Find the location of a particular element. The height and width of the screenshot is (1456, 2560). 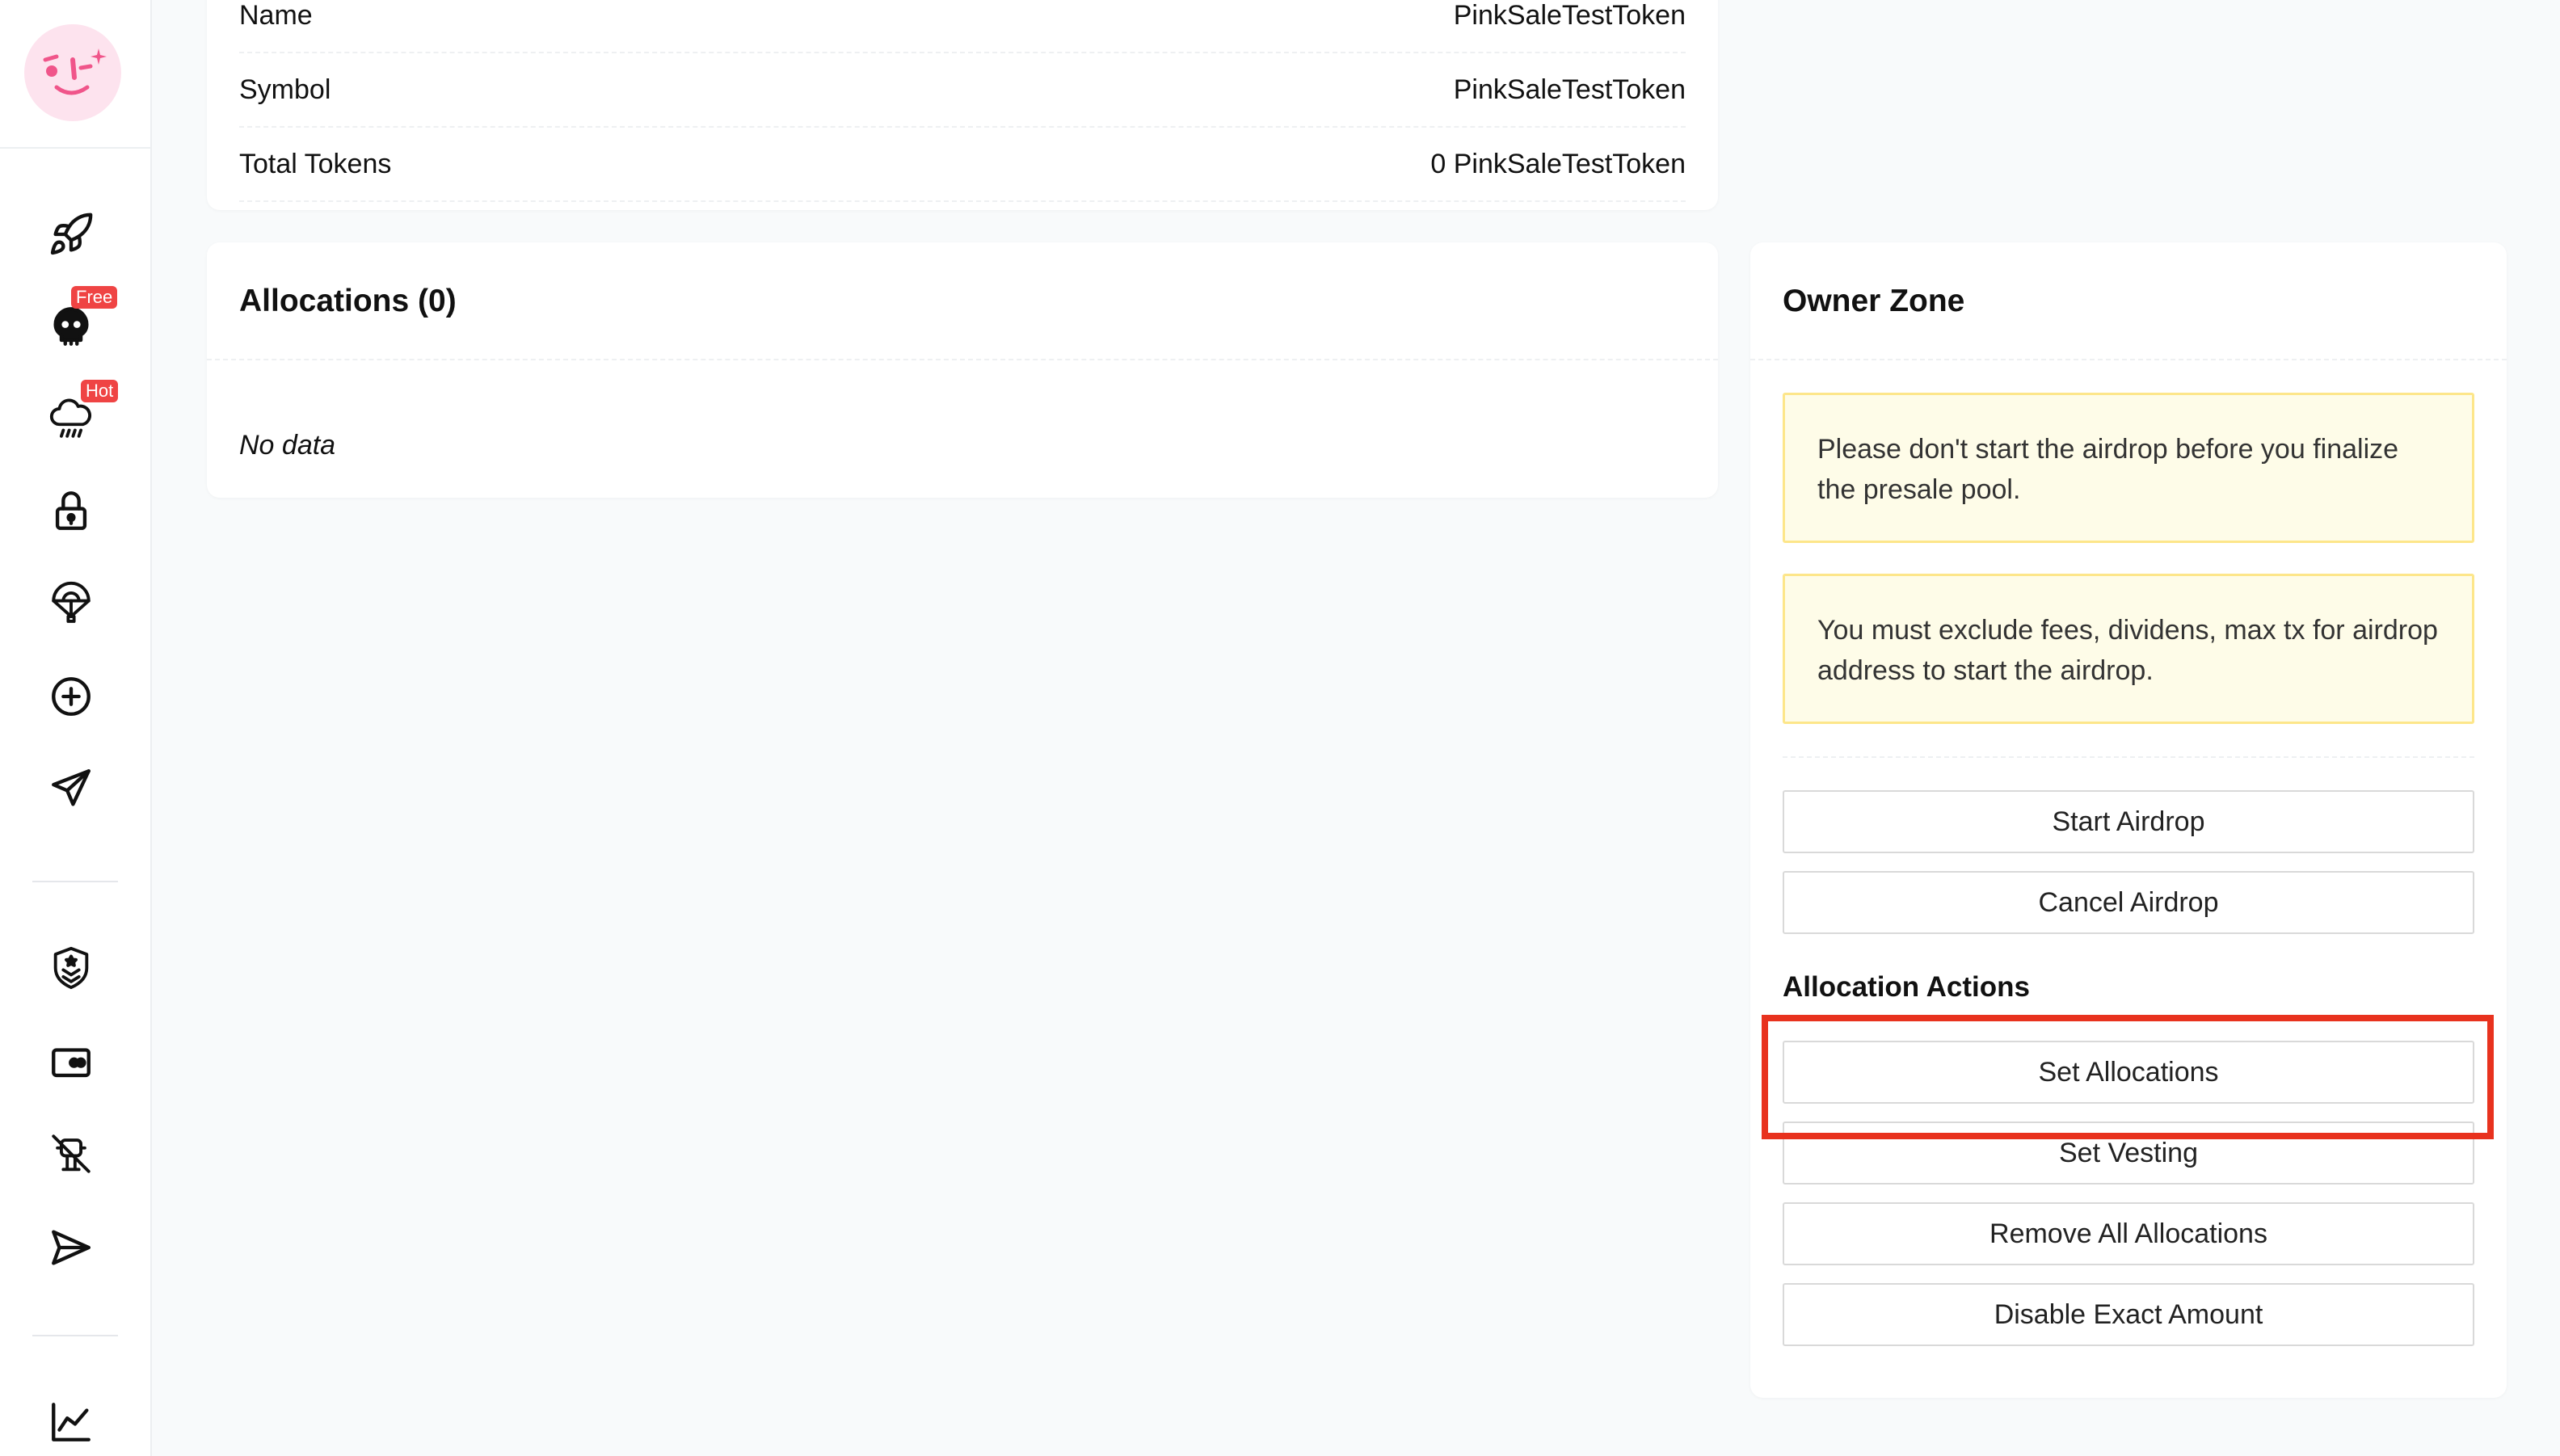

send-arrow-icon is located at coordinates (71, 1247).